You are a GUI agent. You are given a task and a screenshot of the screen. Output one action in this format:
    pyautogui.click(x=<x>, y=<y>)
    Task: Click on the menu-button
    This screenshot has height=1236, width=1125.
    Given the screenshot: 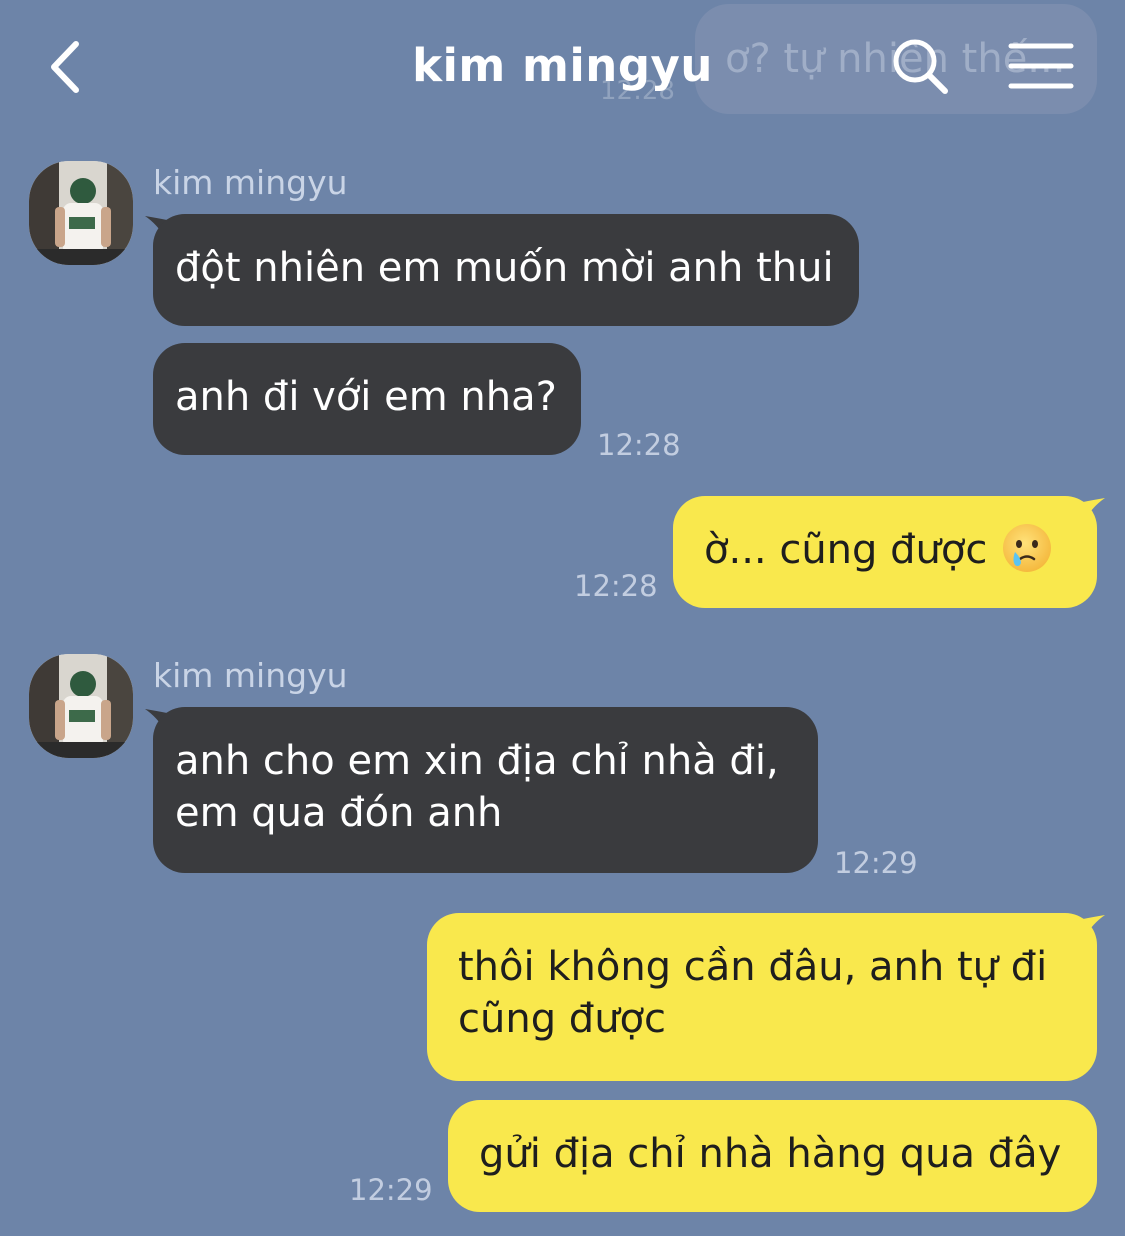 What is the action you would take?
    pyautogui.click(x=1041, y=66)
    